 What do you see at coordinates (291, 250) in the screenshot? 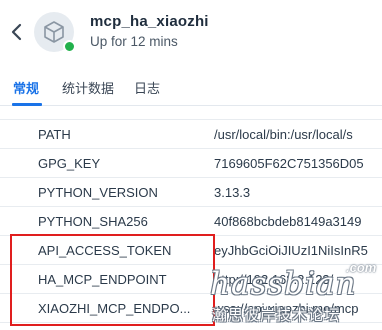
I see `env-value: eyJhbGciOiJIUzI1NiIsInR5` at bounding box center [291, 250].